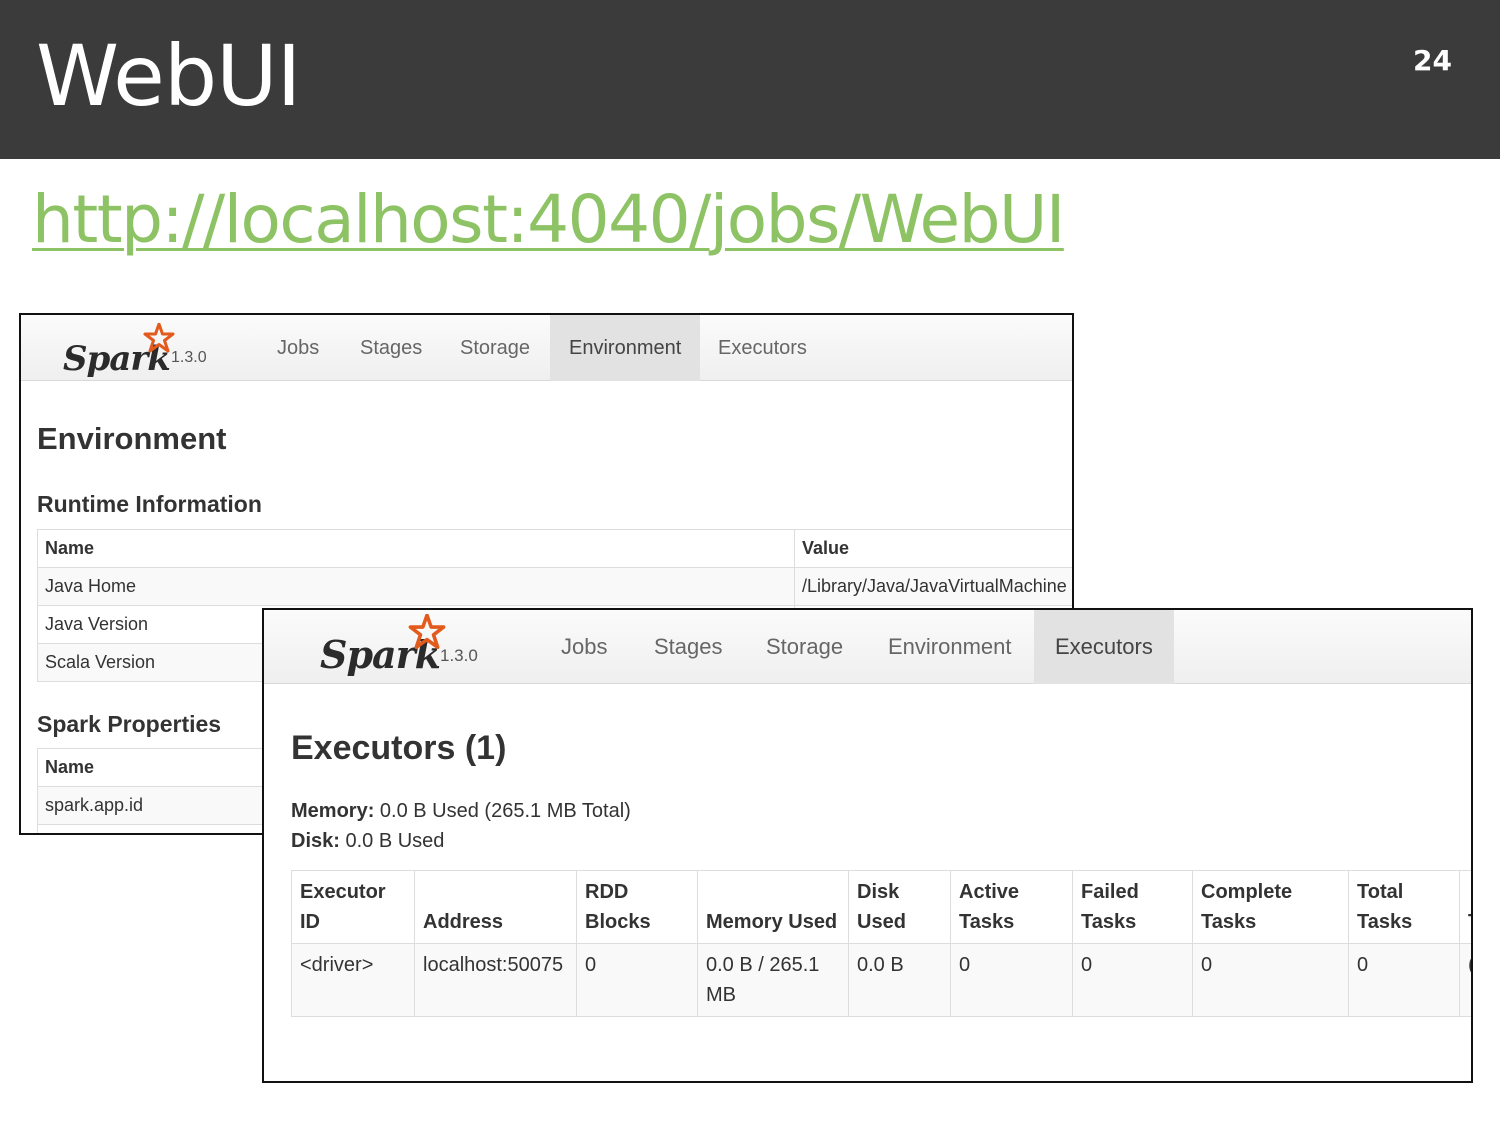 The height and width of the screenshot is (1125, 1500). Describe the element at coordinates (548, 220) in the screenshot. I see `webui-url-link: http://localhost:4040/jobs/WebUI` at that location.